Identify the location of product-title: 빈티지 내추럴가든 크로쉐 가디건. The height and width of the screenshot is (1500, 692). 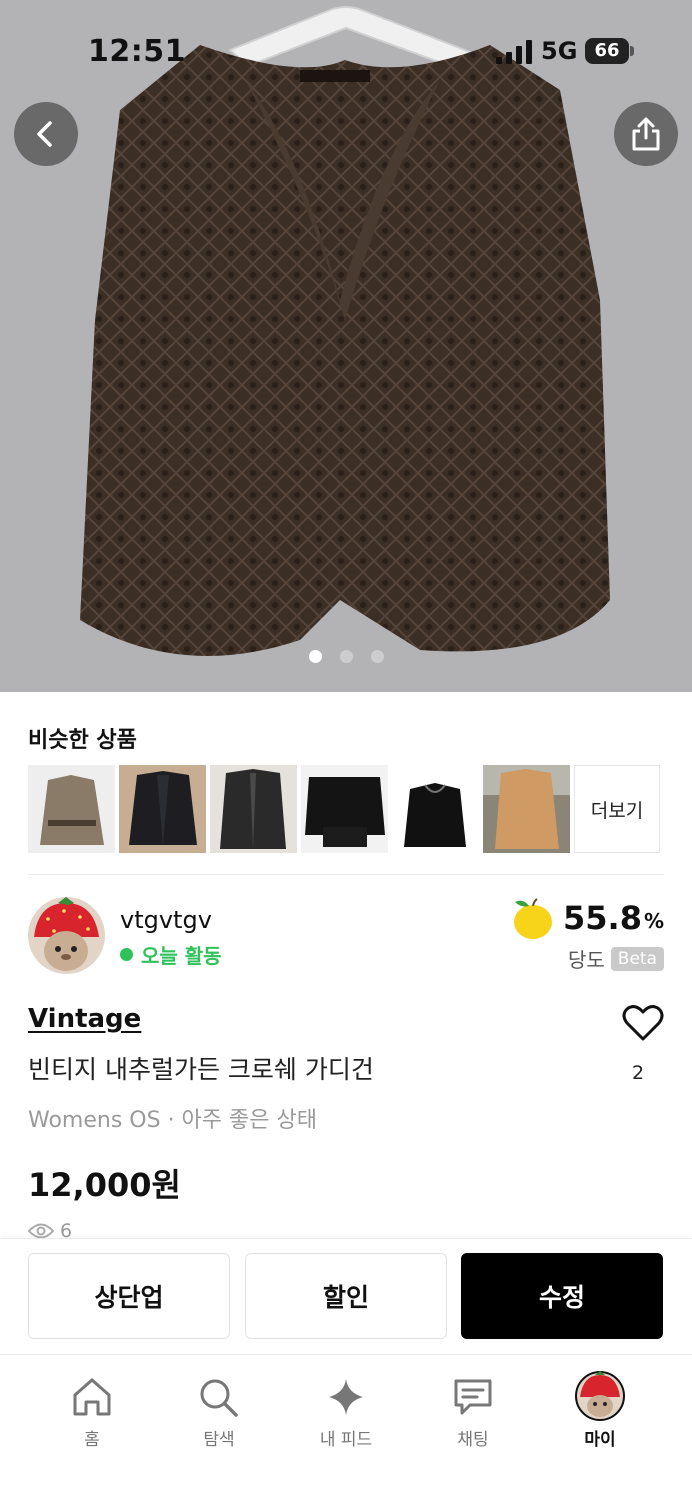
(201, 1069).